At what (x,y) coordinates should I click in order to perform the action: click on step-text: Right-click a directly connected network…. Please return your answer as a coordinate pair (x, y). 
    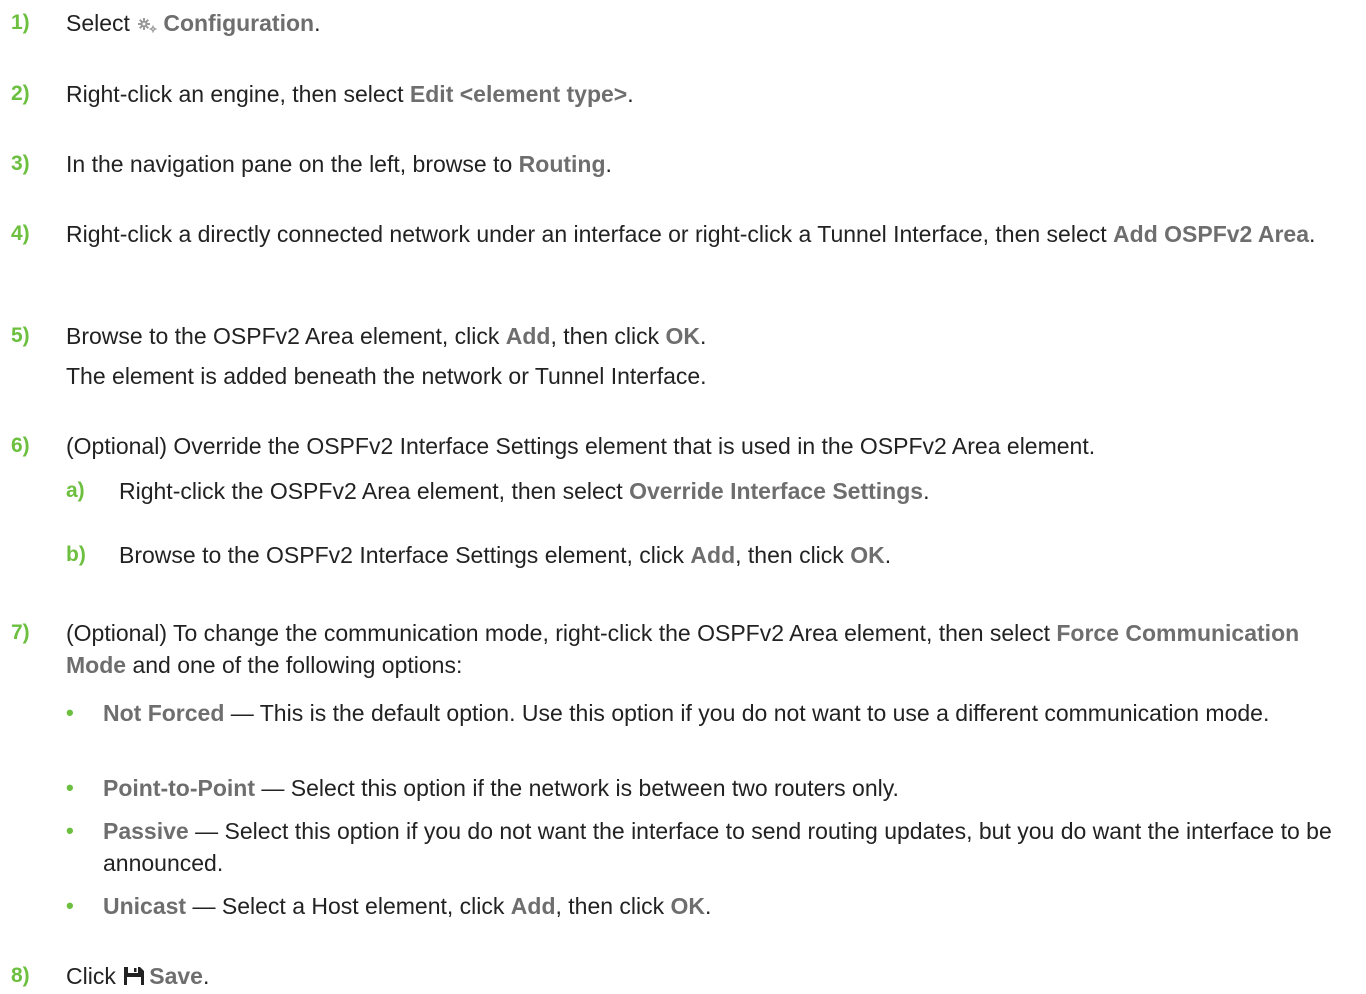
    Looking at the image, I should click on (691, 234).